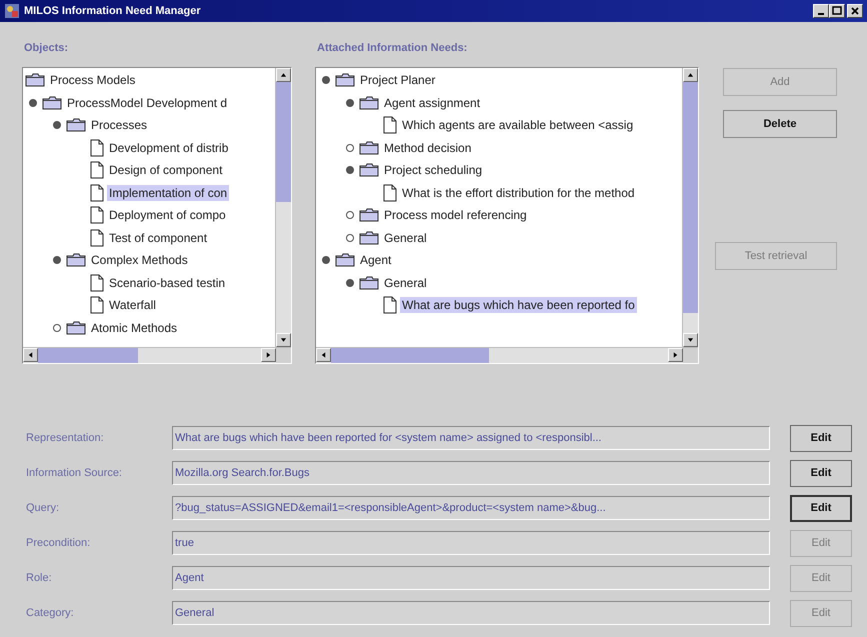 The height and width of the screenshot is (637, 867). What do you see at coordinates (43, 508) in the screenshot?
I see `field-label: Query:` at bounding box center [43, 508].